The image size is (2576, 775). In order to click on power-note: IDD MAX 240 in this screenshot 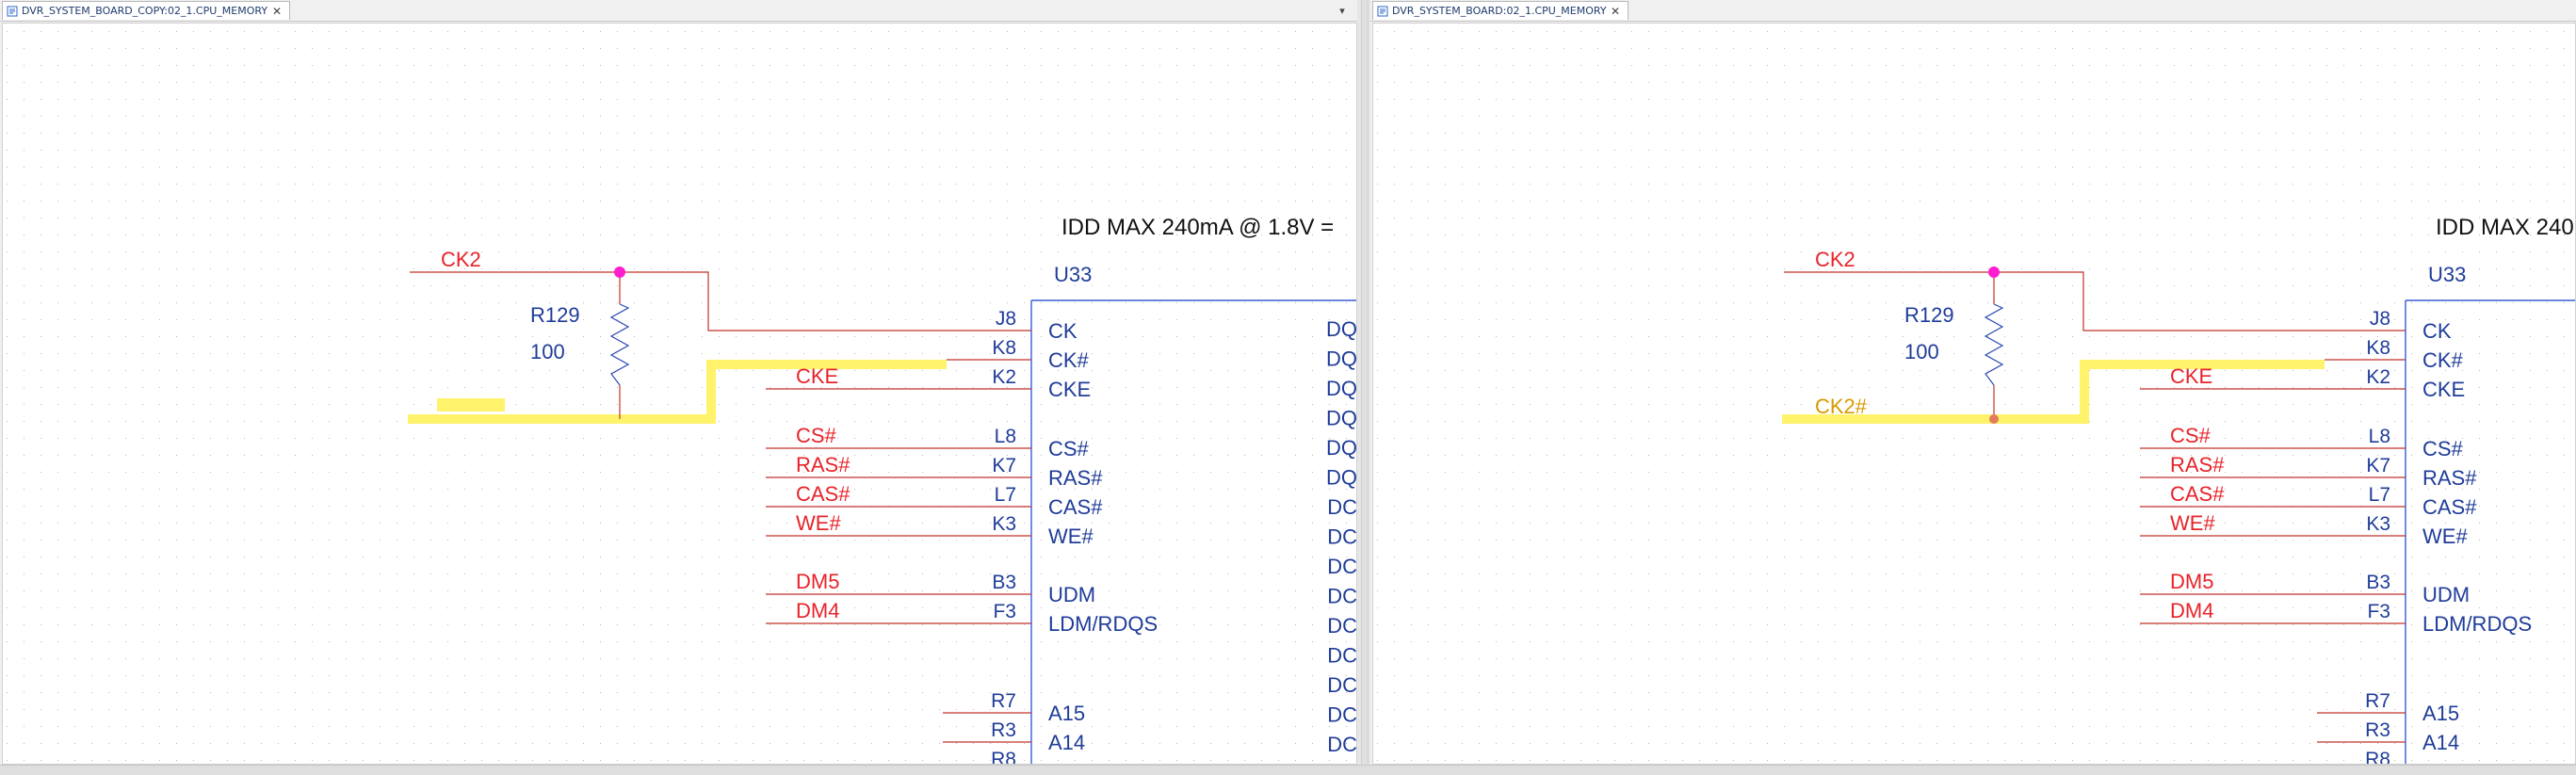, I will do `click(2505, 227)`.